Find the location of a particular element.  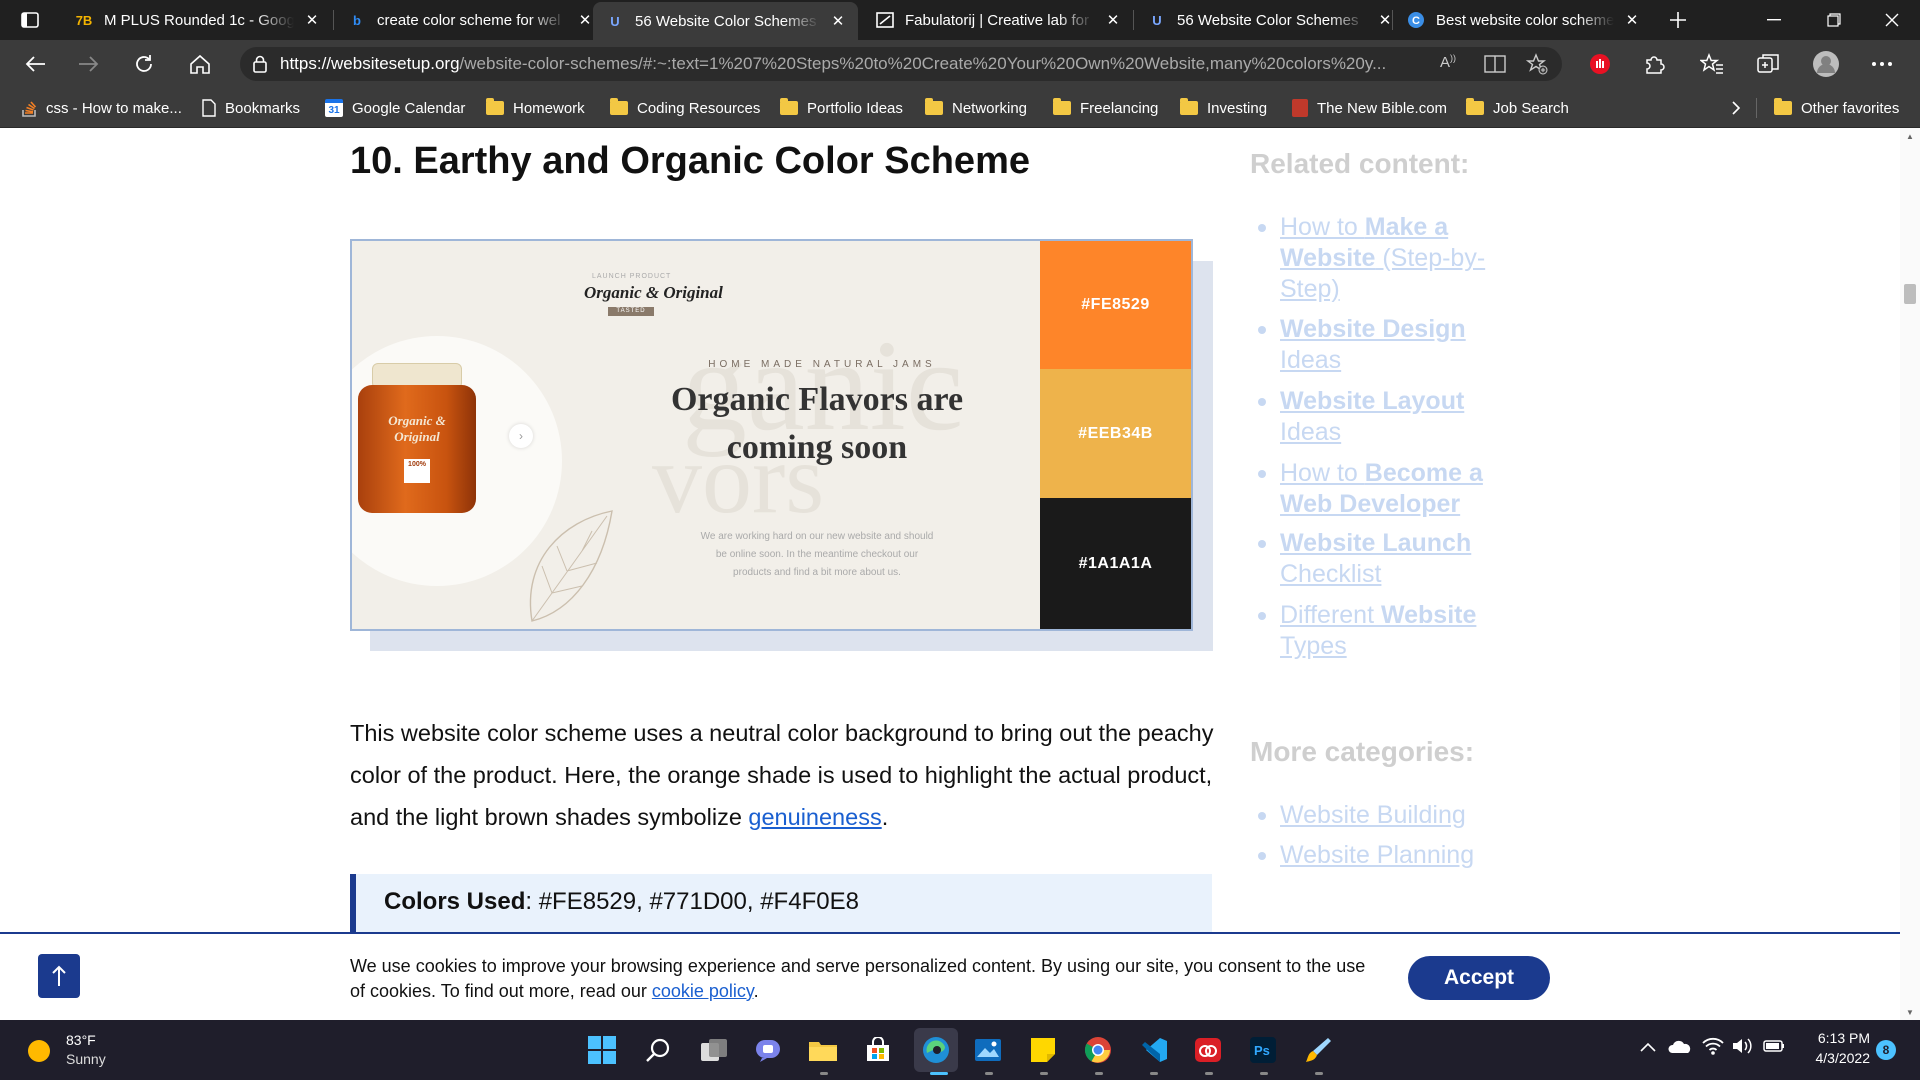

wifi-icon is located at coordinates (1713, 1046).